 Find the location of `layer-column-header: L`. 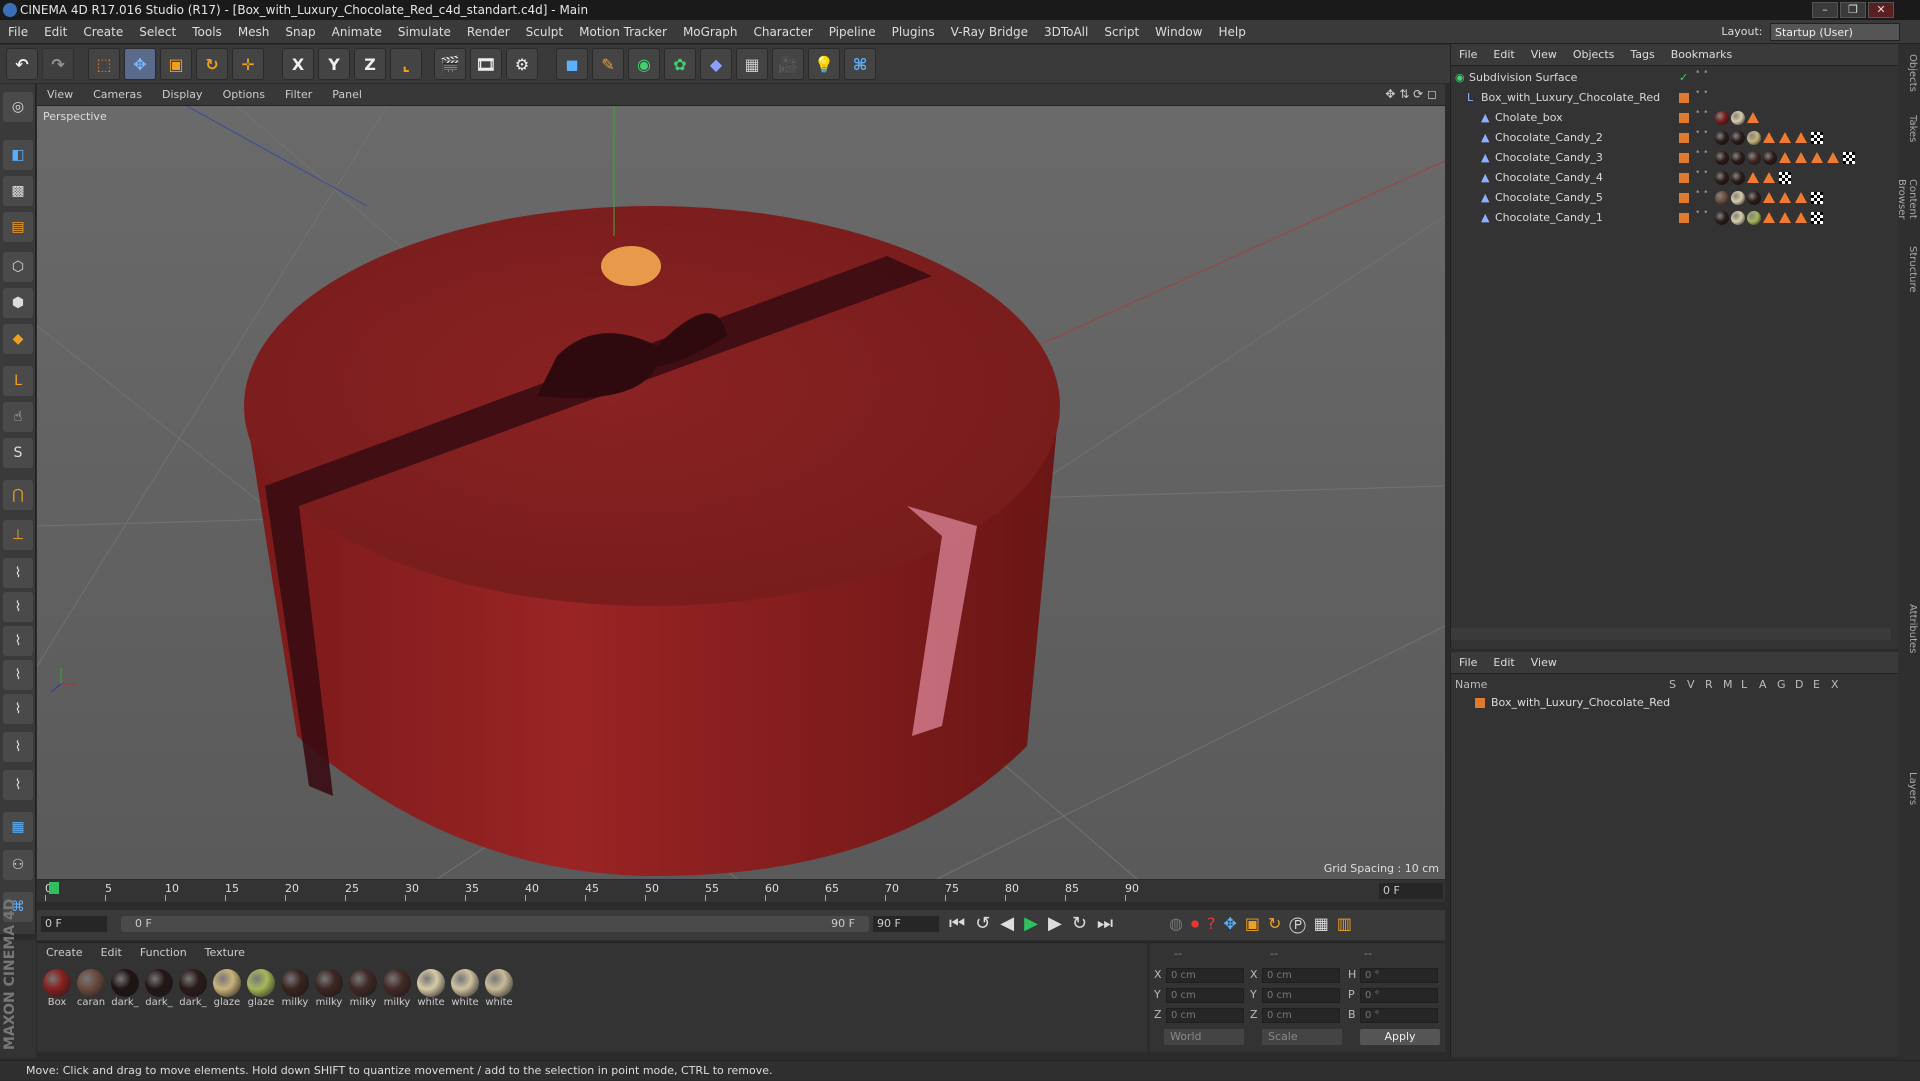

layer-column-header: L is located at coordinates (1744, 684).